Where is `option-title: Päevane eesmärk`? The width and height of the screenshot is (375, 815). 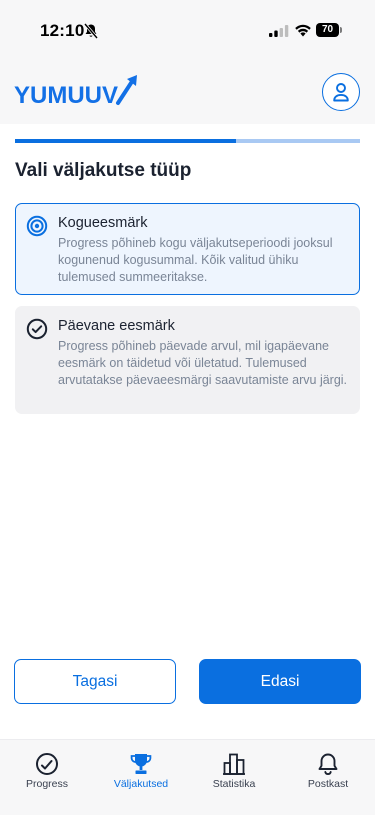
option-title: Päevane eesmärk is located at coordinates (116, 326).